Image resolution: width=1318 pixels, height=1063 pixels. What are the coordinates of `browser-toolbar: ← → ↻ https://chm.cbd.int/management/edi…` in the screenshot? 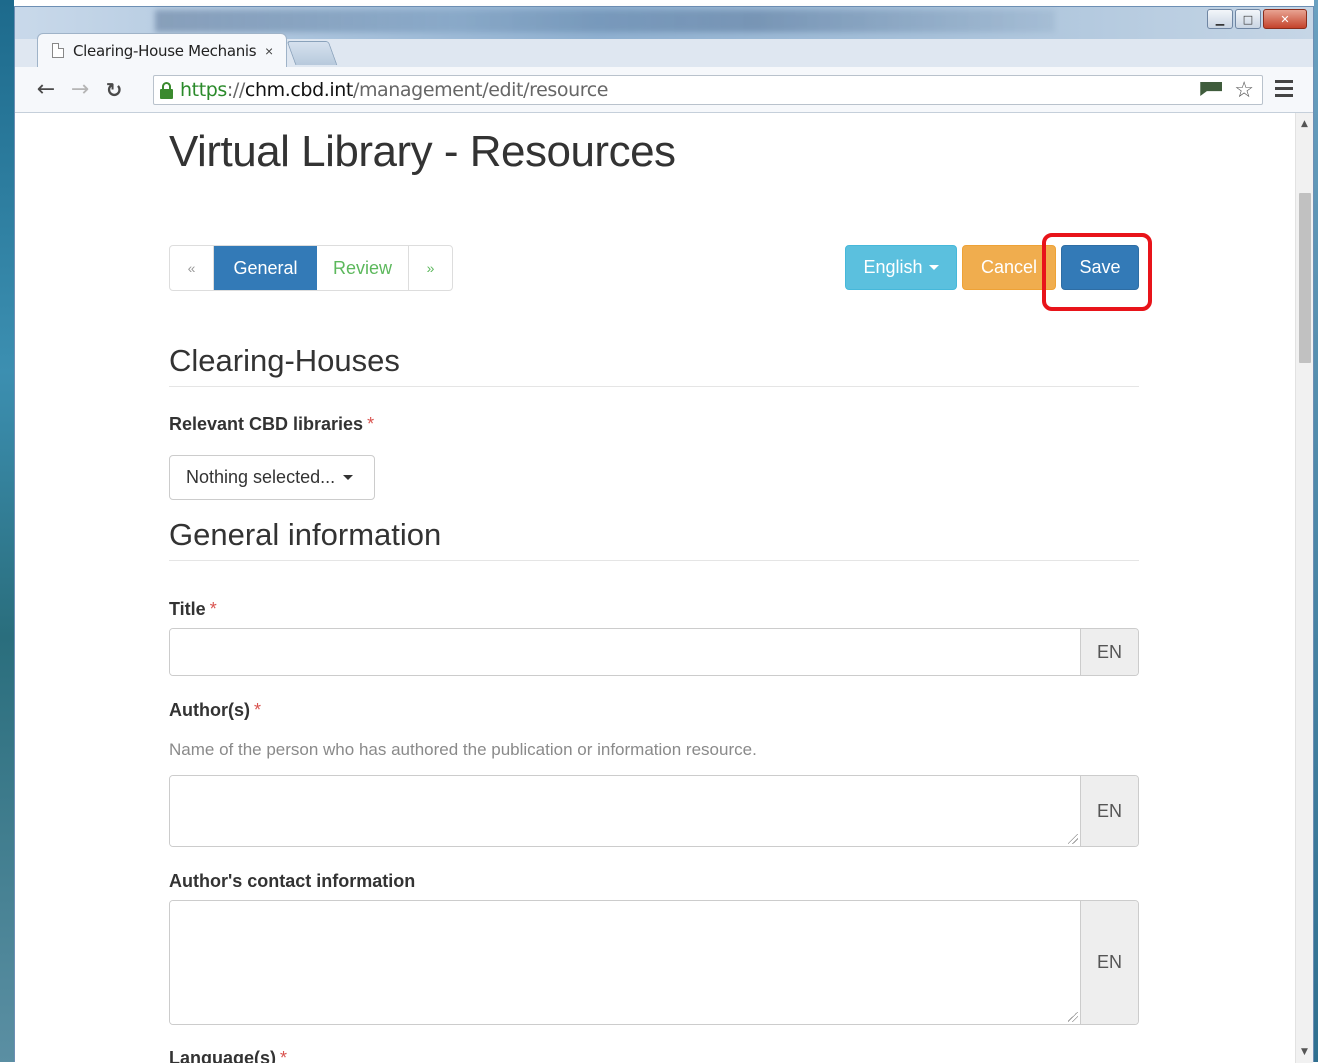 It's located at (664, 90).